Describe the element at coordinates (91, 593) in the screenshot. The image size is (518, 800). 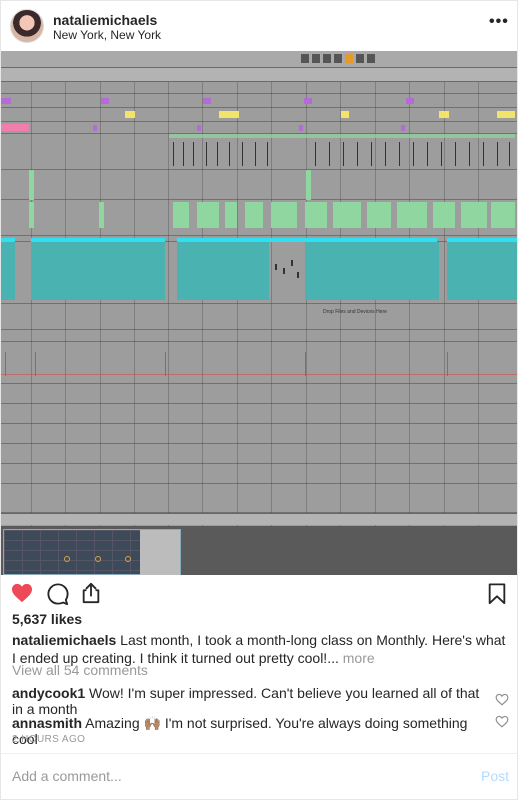
I see `share-icon` at that location.